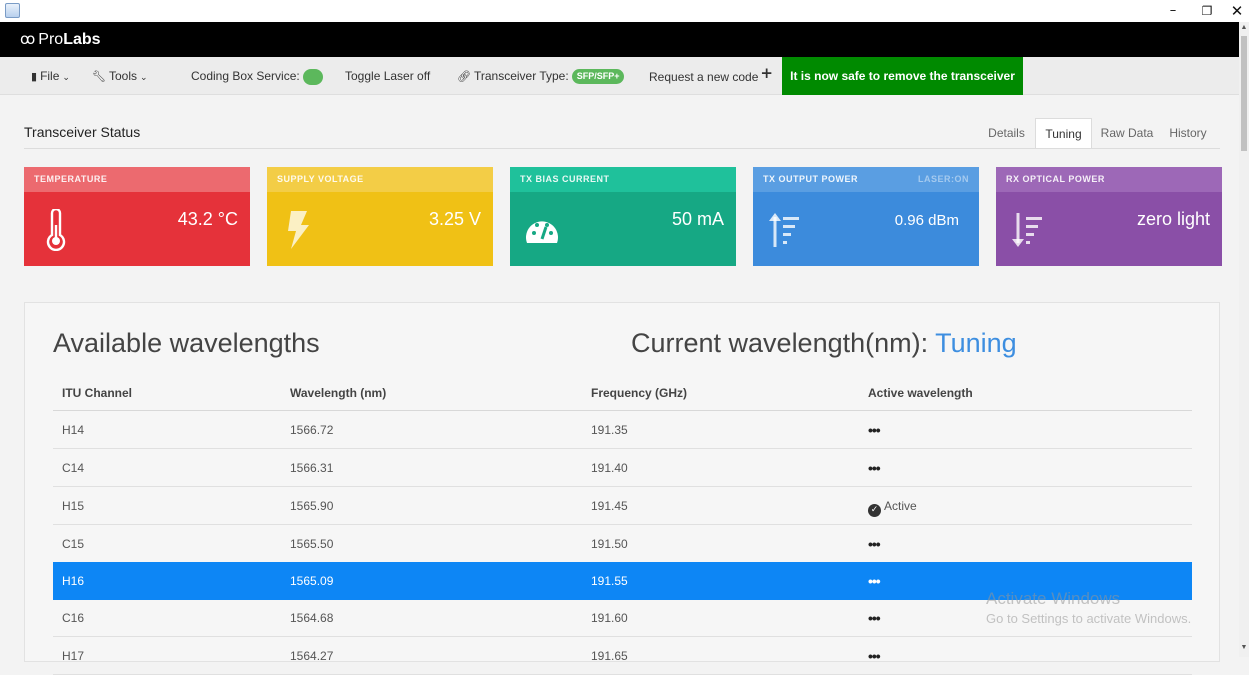 This screenshot has width=1249, height=675. I want to click on table-row: H17 1564.27 191.65 •••, so click(622, 656).